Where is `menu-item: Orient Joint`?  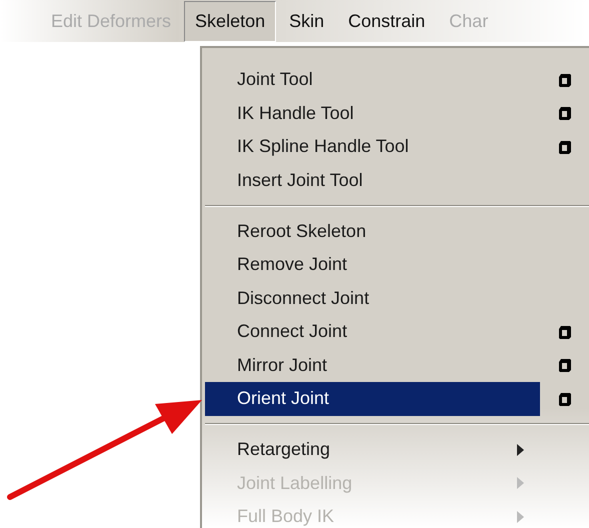 menu-item: Orient Joint is located at coordinates (372, 399).